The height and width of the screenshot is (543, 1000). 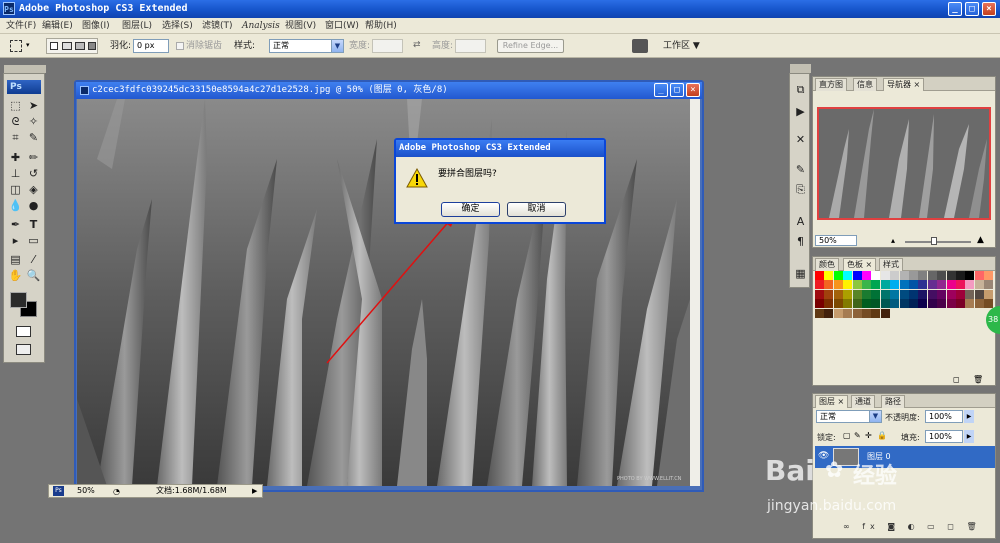 What do you see at coordinates (857, 435) in the screenshot?
I see `lock-image-icon: ✎` at bounding box center [857, 435].